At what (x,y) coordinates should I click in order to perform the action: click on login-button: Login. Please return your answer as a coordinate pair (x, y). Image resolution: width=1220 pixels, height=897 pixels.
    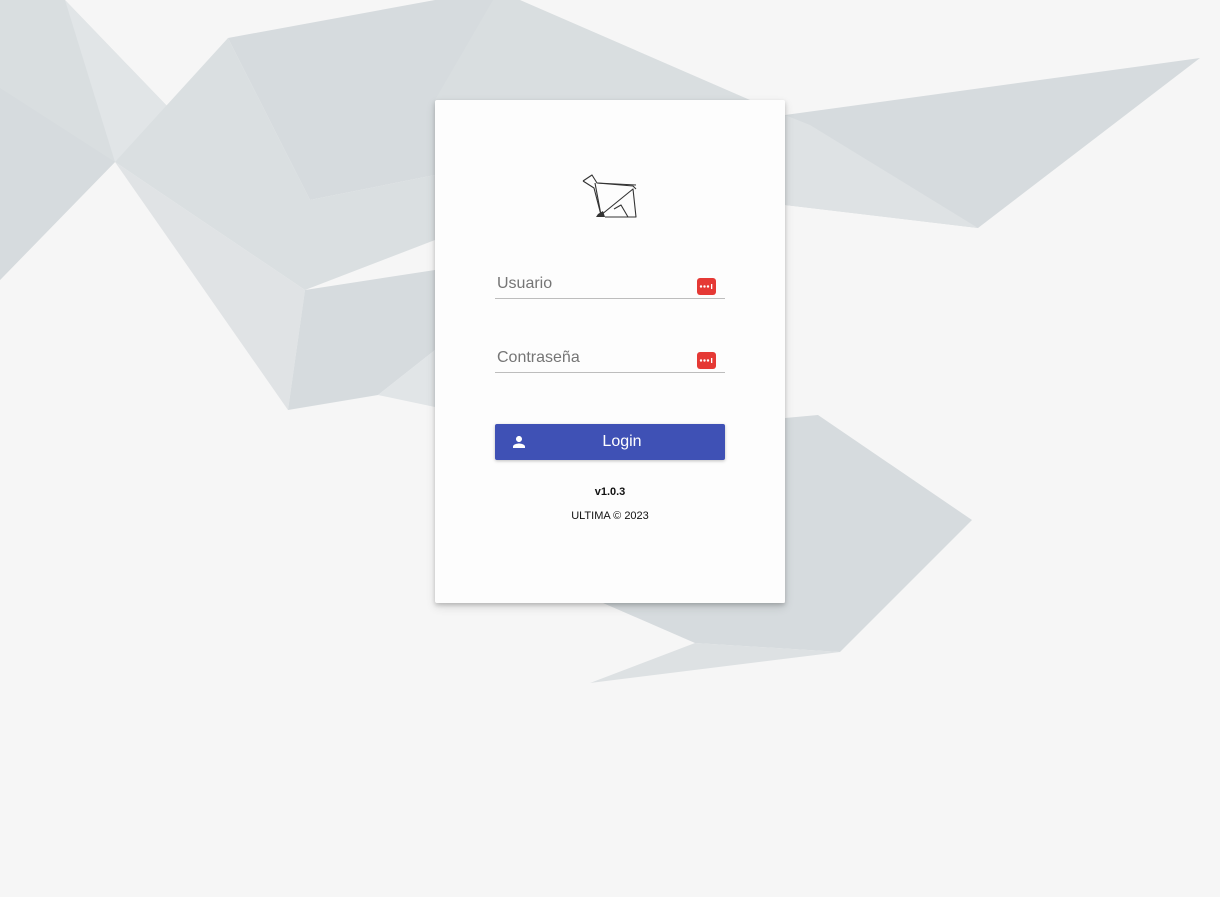
    Looking at the image, I should click on (610, 442).